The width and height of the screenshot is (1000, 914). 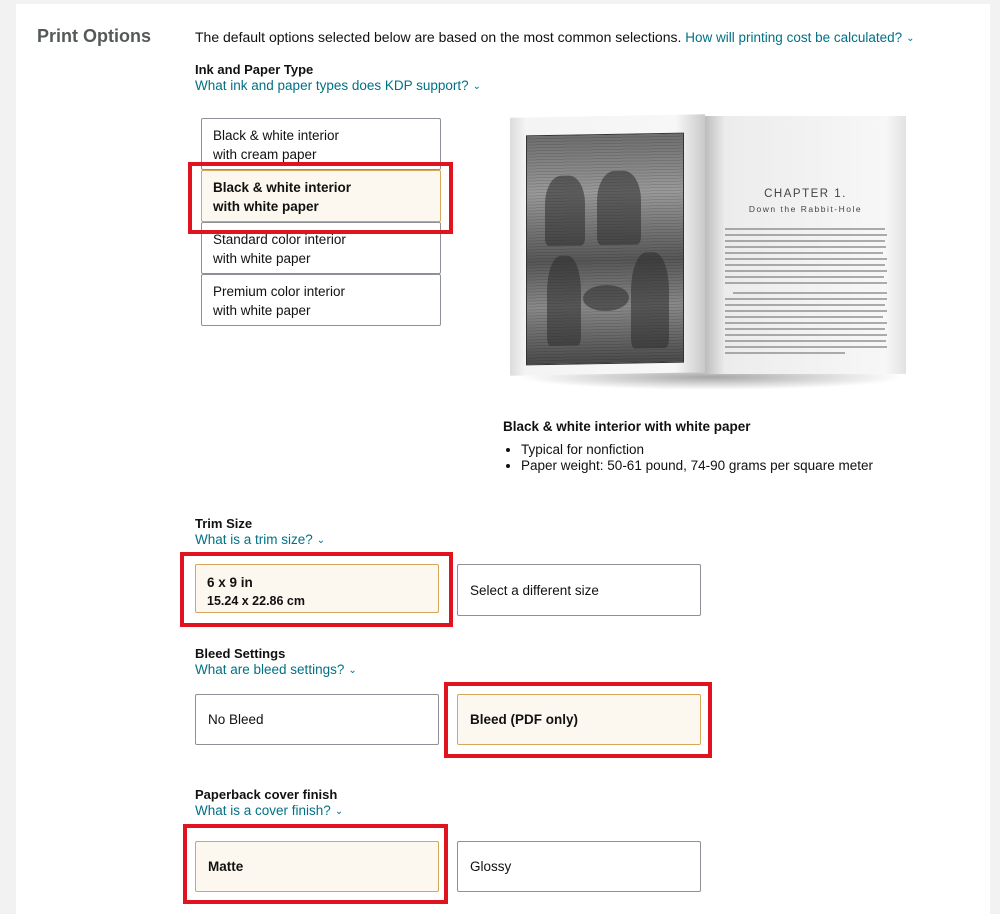 I want to click on bleed-option-label: No Bleed, so click(x=236, y=719).